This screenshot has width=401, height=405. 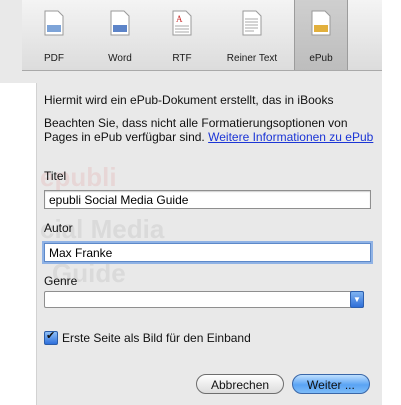 I want to click on text-doc-icon, so click(x=252, y=23).